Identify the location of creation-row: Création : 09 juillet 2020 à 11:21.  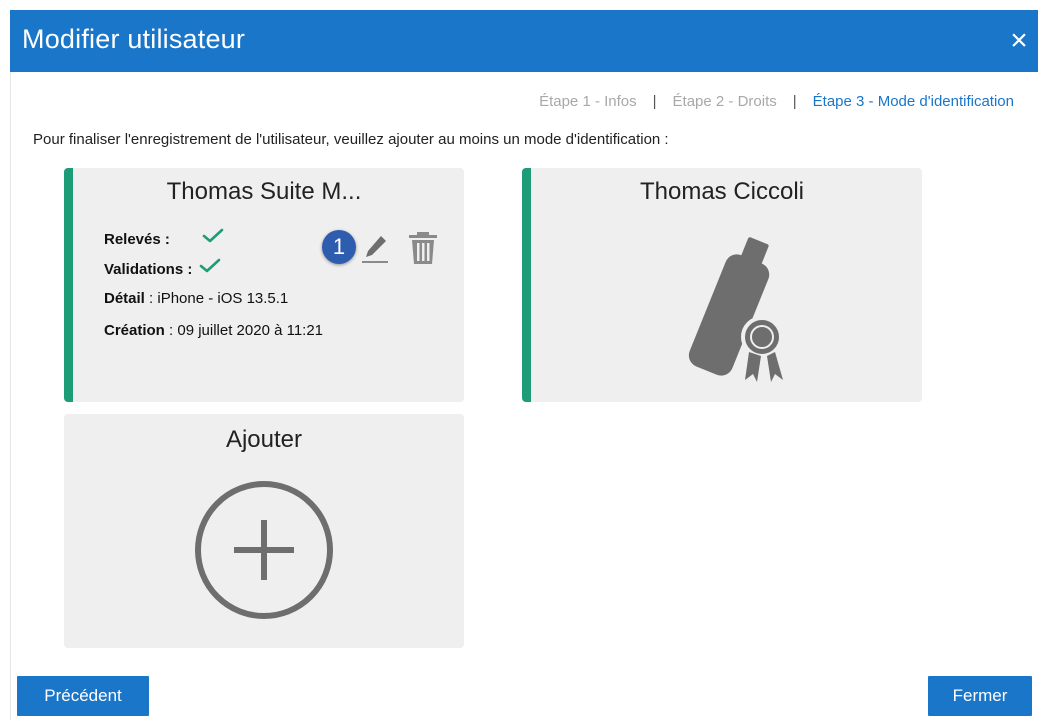
(213, 330).